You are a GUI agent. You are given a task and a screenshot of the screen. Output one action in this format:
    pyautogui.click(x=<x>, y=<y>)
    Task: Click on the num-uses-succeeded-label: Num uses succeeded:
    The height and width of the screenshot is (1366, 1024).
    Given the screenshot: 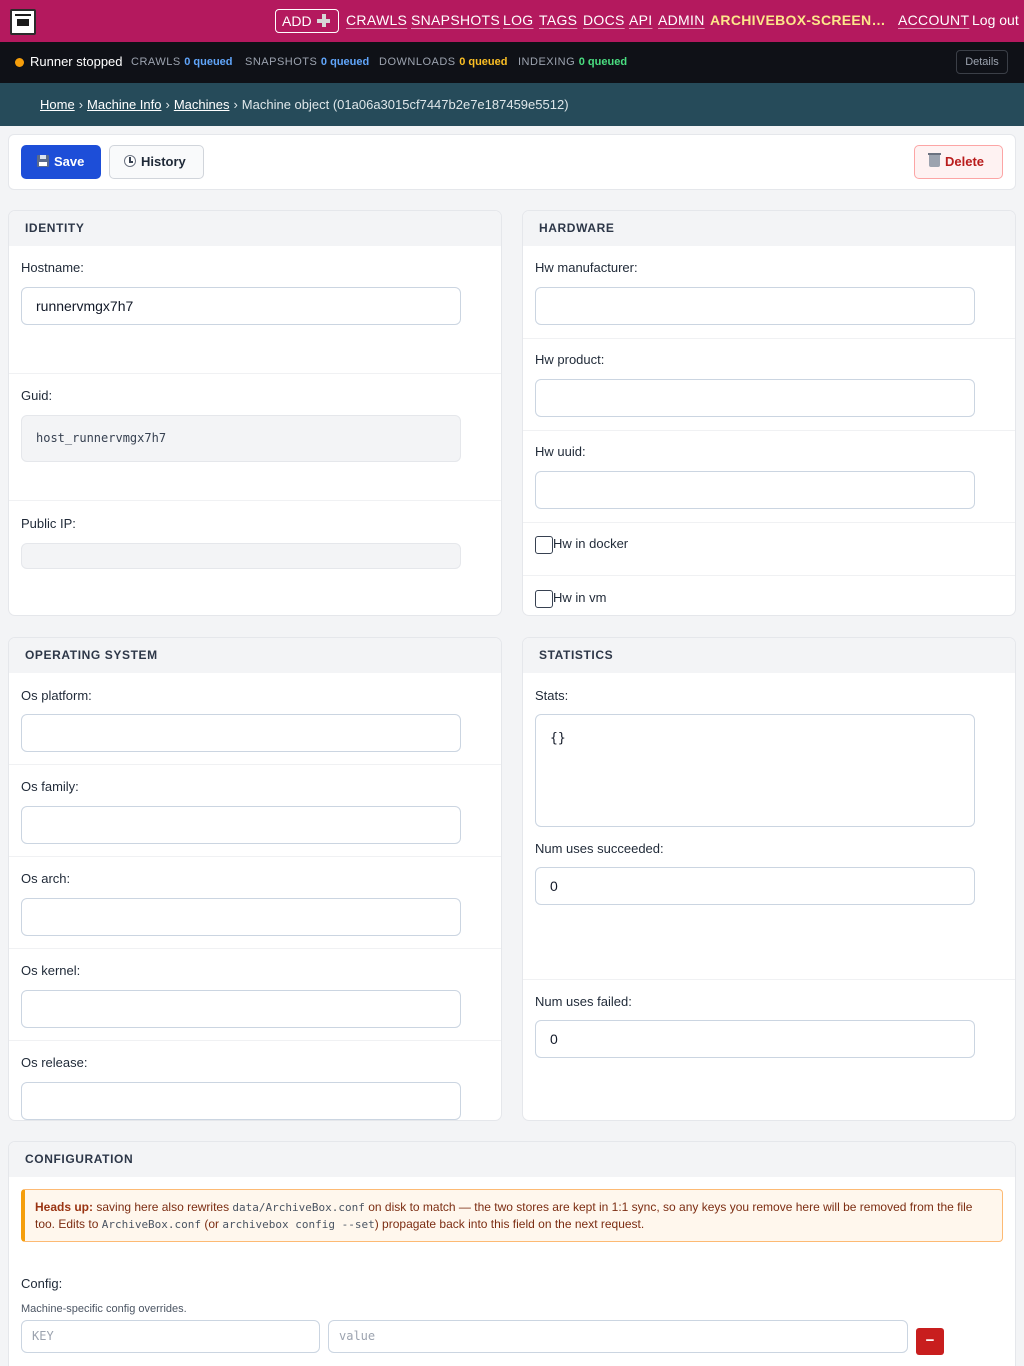 What is the action you would take?
    pyautogui.click(x=599, y=848)
    